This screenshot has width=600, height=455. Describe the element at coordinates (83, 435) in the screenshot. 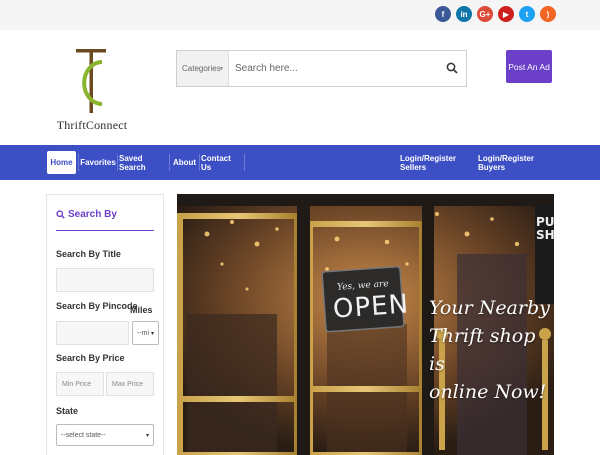

I see `state-select-value: --select state--` at that location.